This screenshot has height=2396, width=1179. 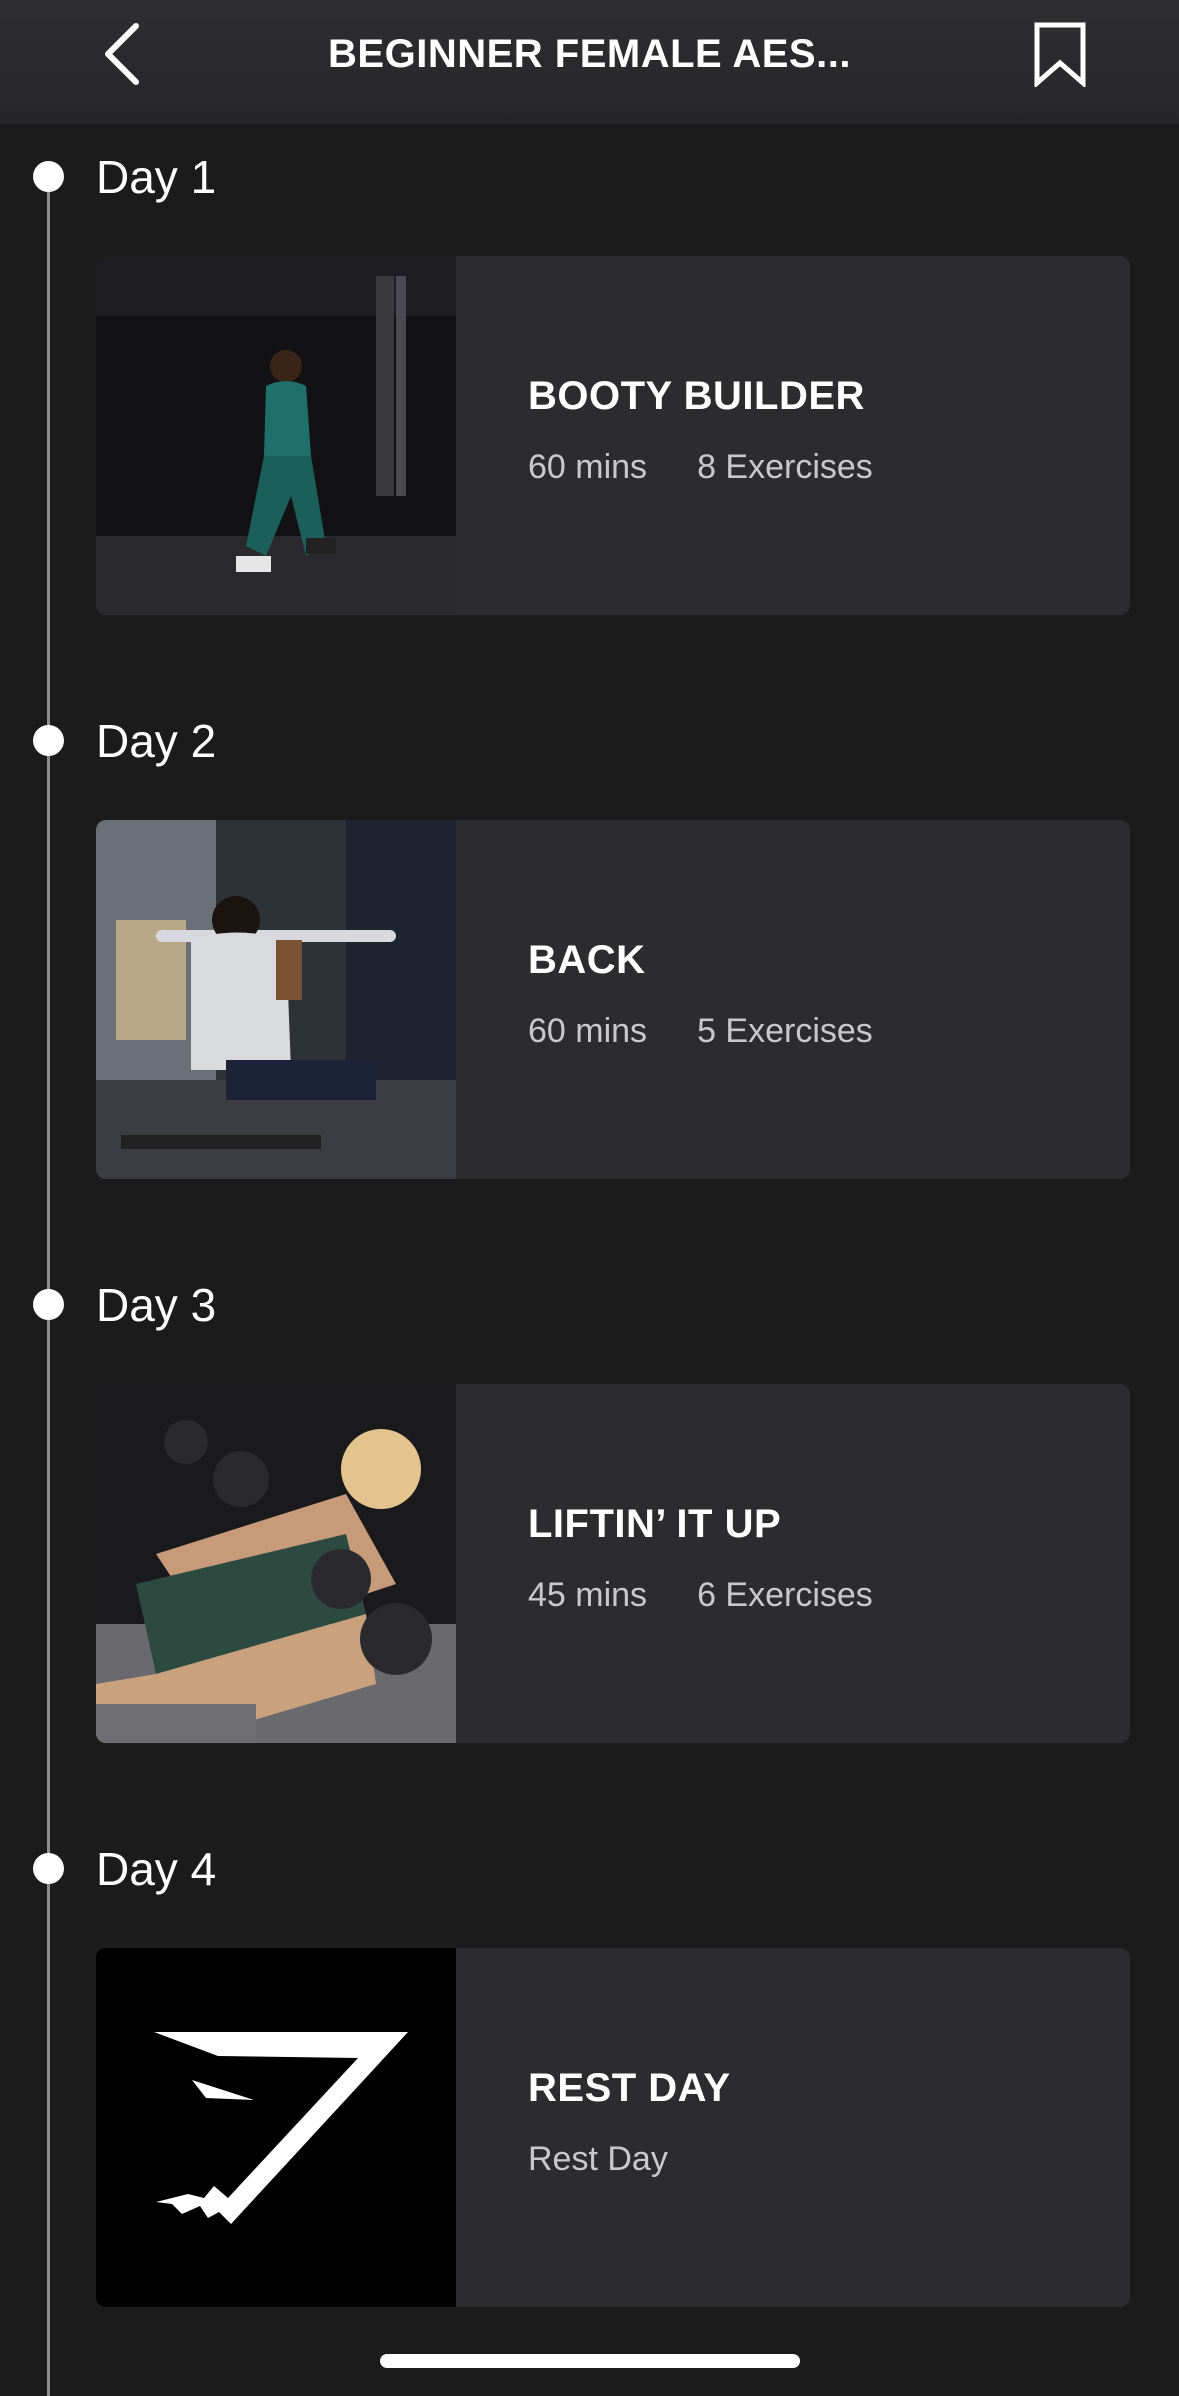 I want to click on workout-duration: Rest Day, so click(x=598, y=2159).